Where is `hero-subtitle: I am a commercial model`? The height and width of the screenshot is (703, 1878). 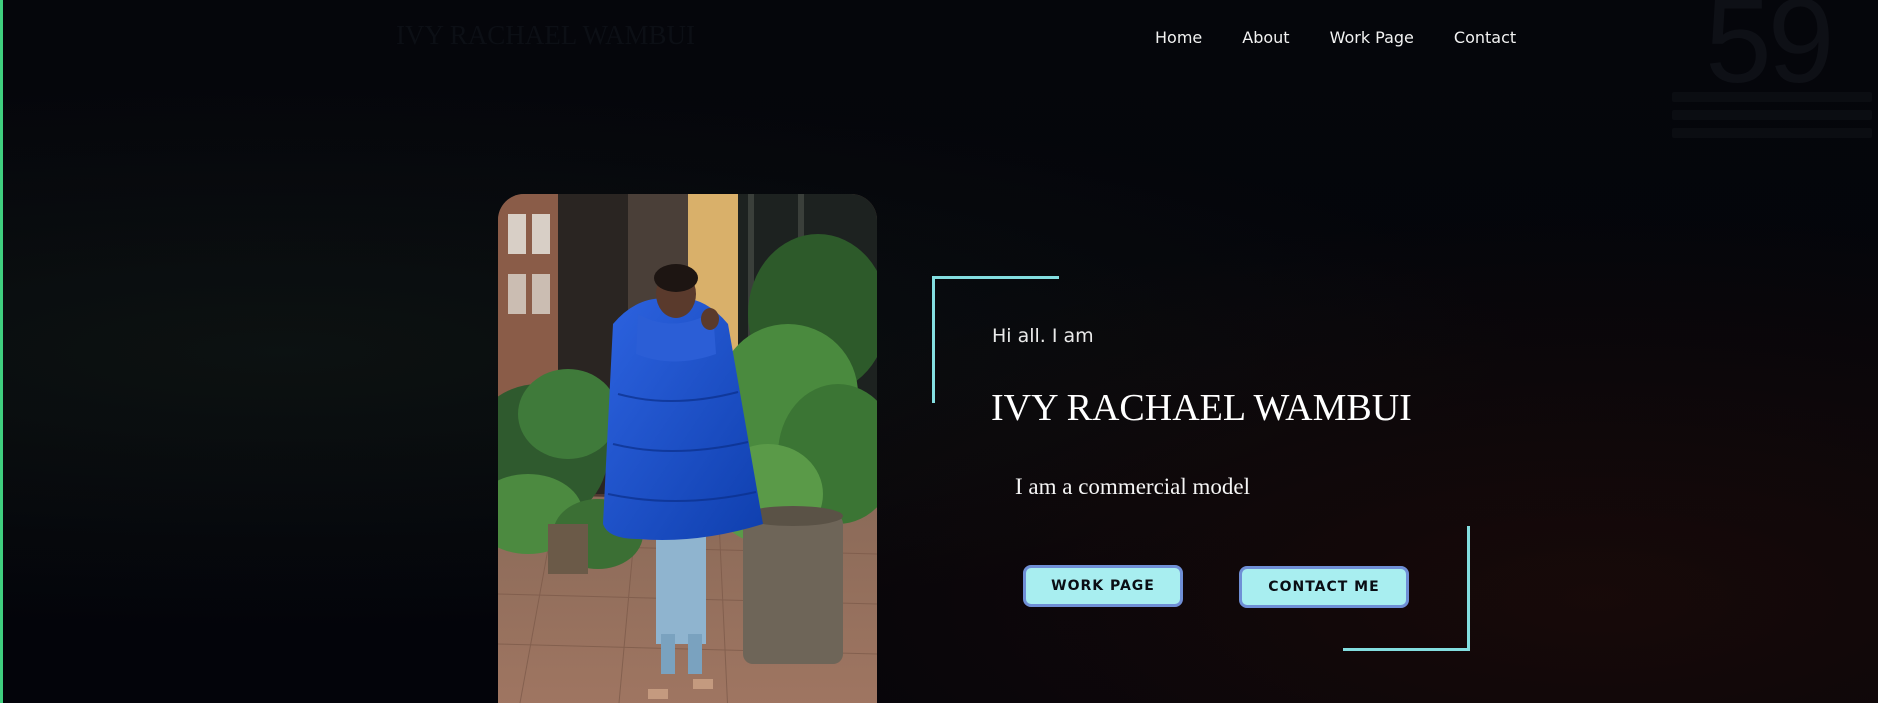
hero-subtitle: I am a commercial model is located at coordinates (1133, 486).